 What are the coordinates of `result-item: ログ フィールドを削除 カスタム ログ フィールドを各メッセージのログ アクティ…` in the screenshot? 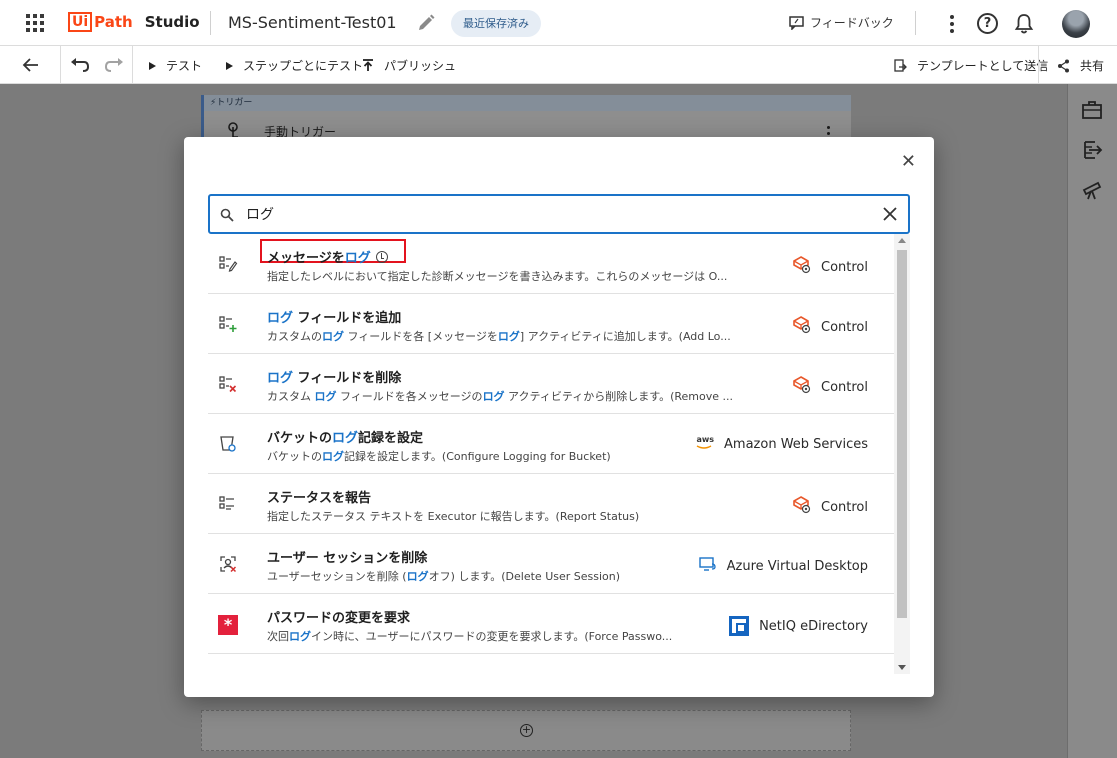 It's located at (551, 384).